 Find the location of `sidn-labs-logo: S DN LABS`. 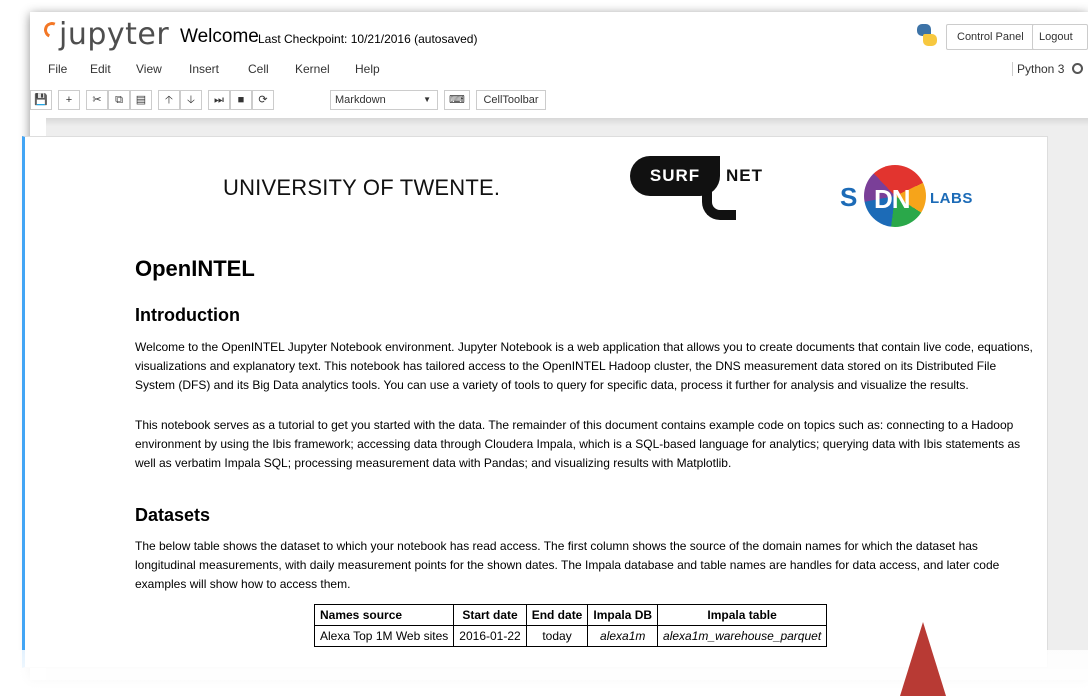

sidn-labs-logo: S DN LABS is located at coordinates (915, 195).